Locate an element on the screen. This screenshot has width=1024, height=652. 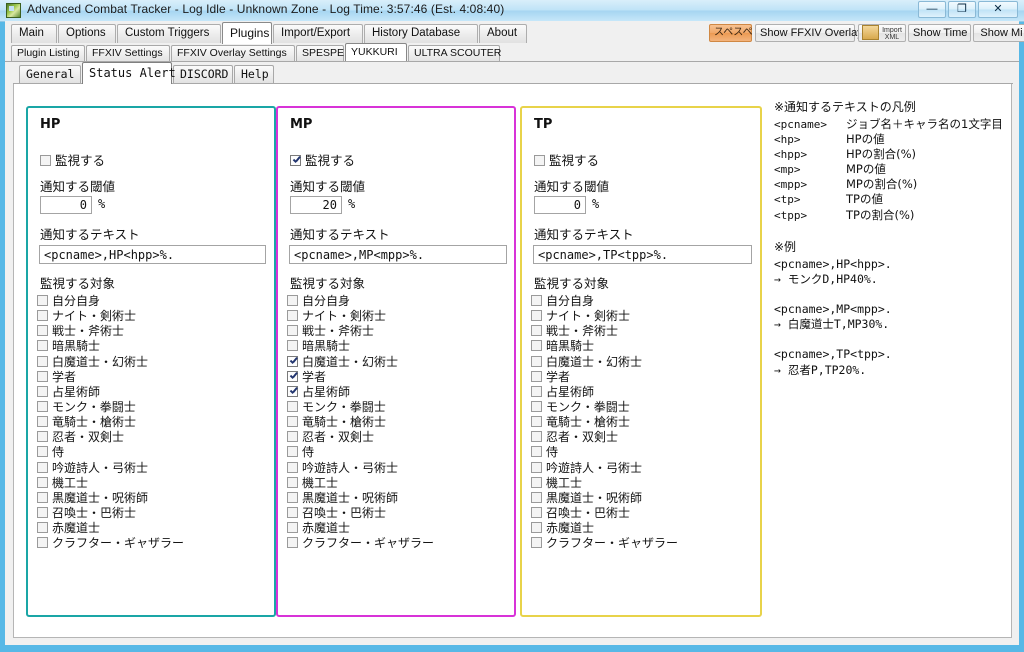
plugin-tab-spespe: SPESPE is located at coordinates (320, 53).